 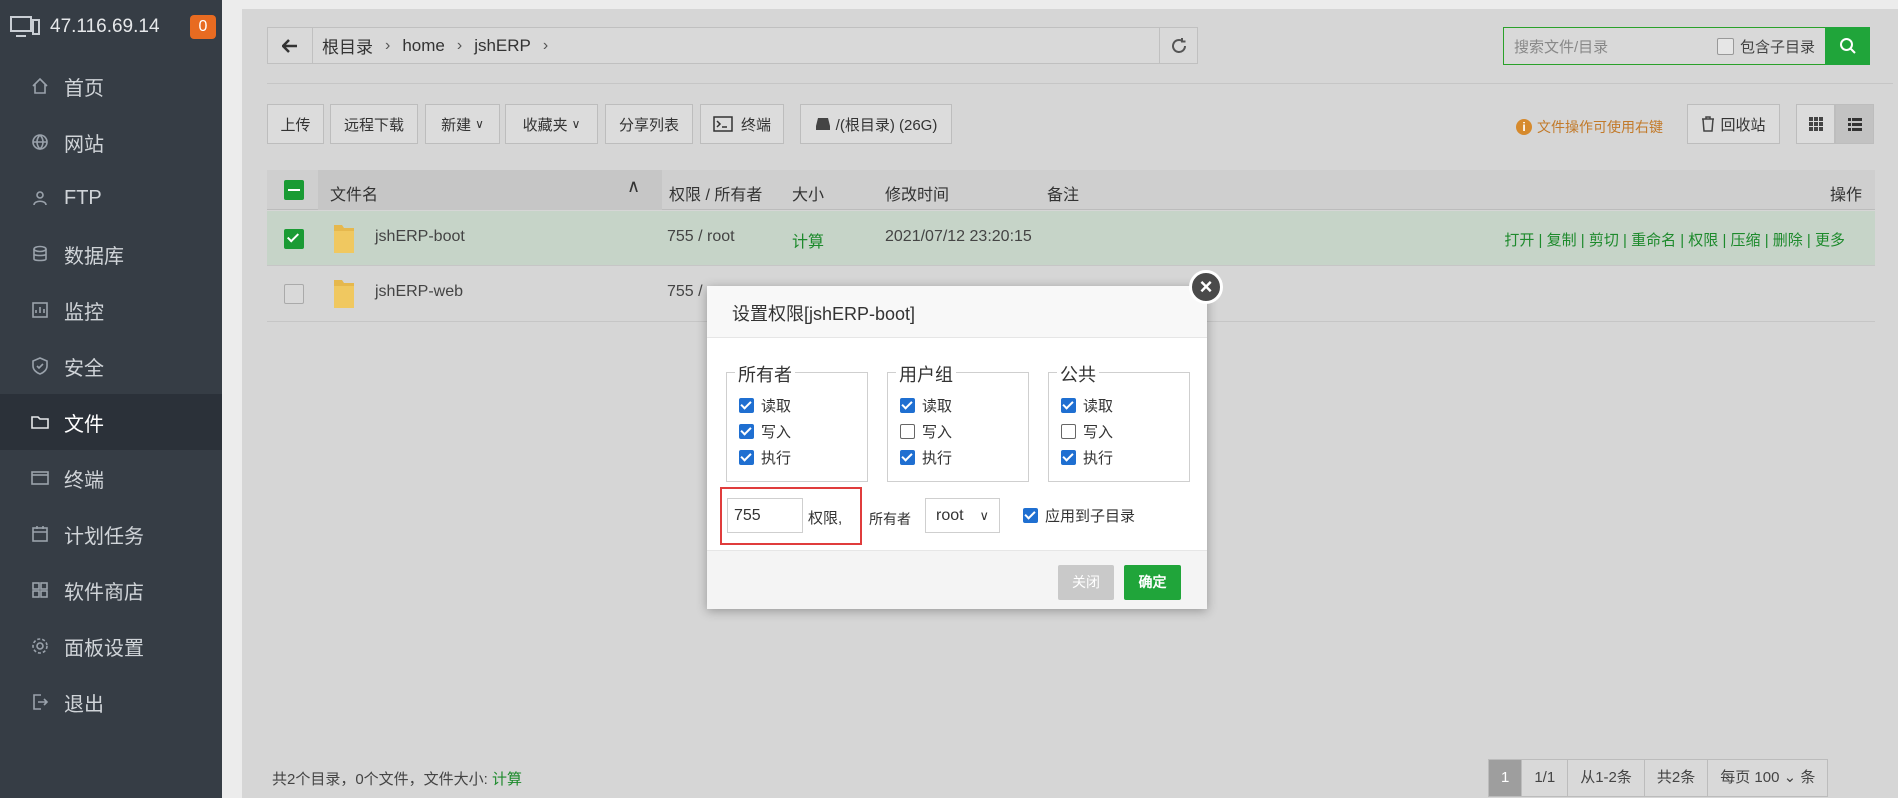 What do you see at coordinates (926, 431) in the screenshot?
I see `group-write-checkbox: 写入` at bounding box center [926, 431].